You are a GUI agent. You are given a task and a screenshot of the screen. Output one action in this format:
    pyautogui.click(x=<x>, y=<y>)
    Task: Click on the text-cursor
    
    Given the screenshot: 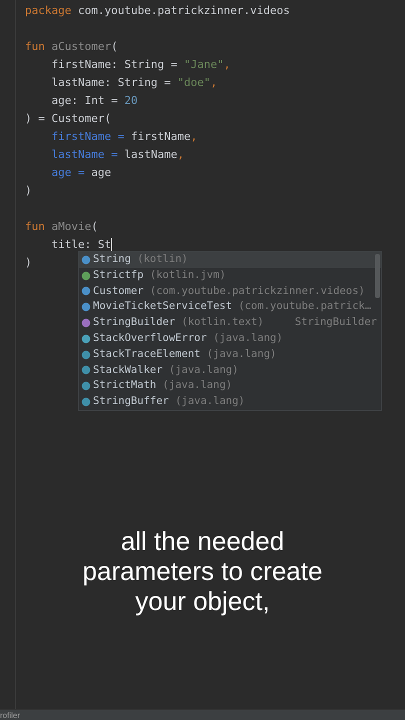 What is the action you would take?
    pyautogui.click(x=111, y=245)
    